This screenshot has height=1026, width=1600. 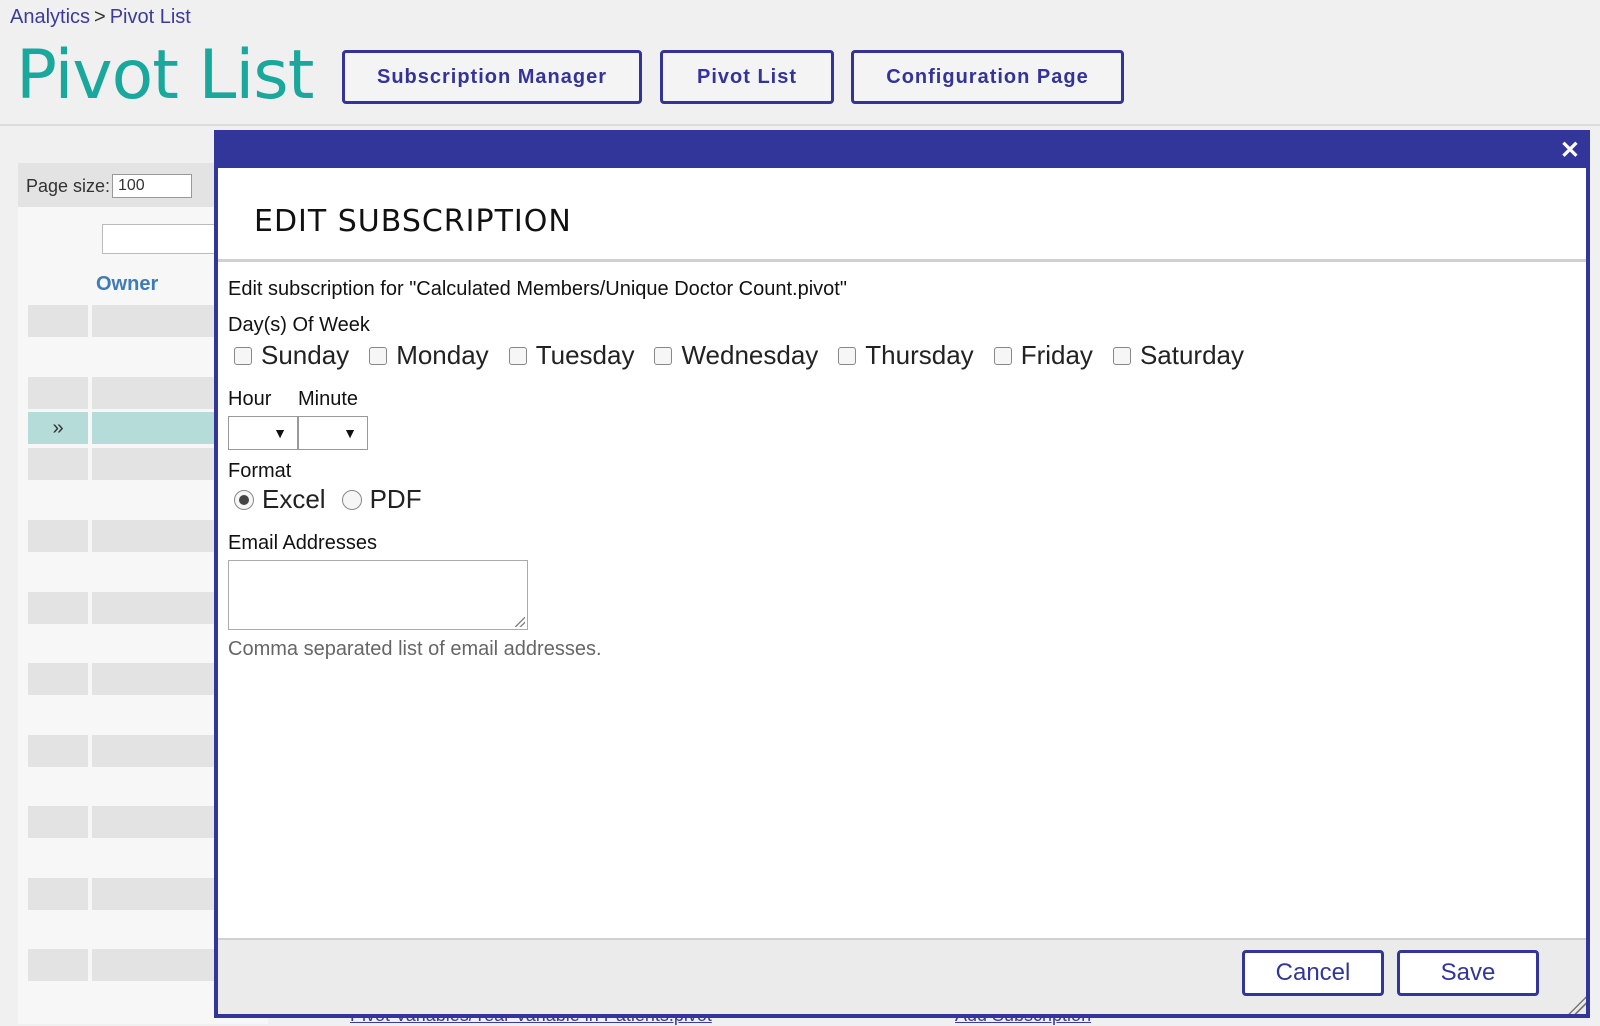 What do you see at coordinates (263, 433) in the screenshot?
I see `hour-select: ▼` at bounding box center [263, 433].